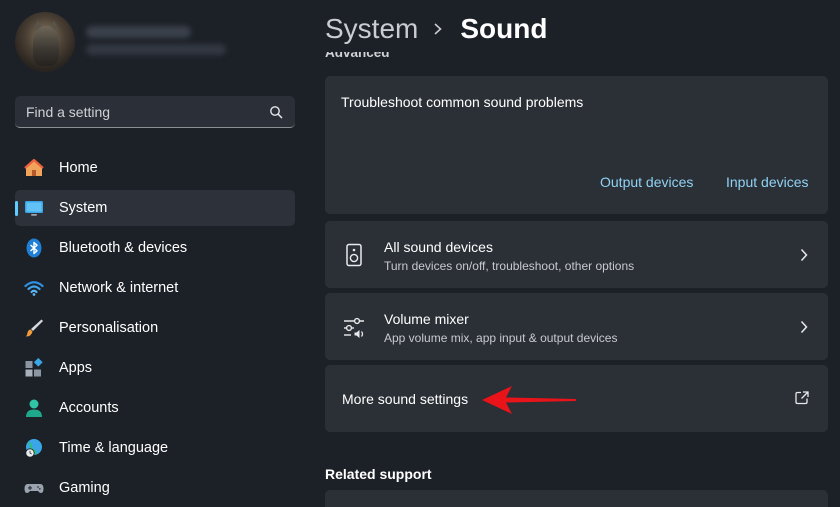  Describe the element at coordinates (155, 208) in the screenshot. I see `nav-item-system: System` at that location.